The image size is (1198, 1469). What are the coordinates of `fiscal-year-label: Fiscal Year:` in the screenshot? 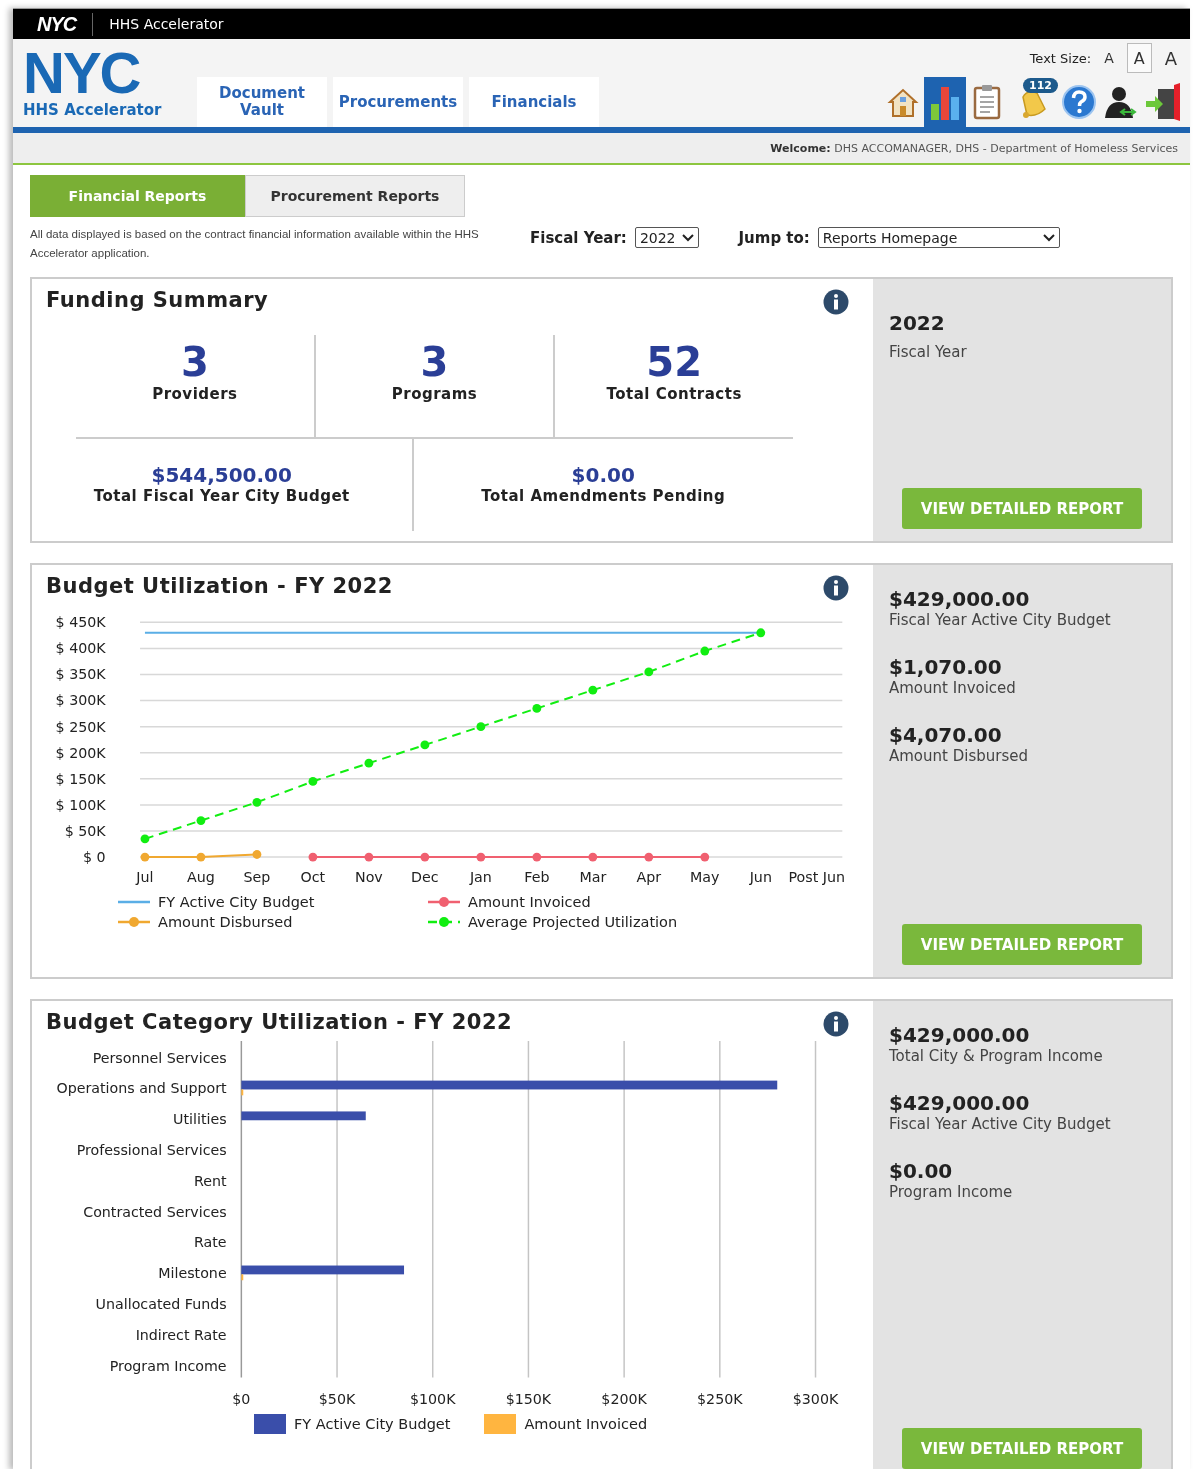 It's located at (578, 237).